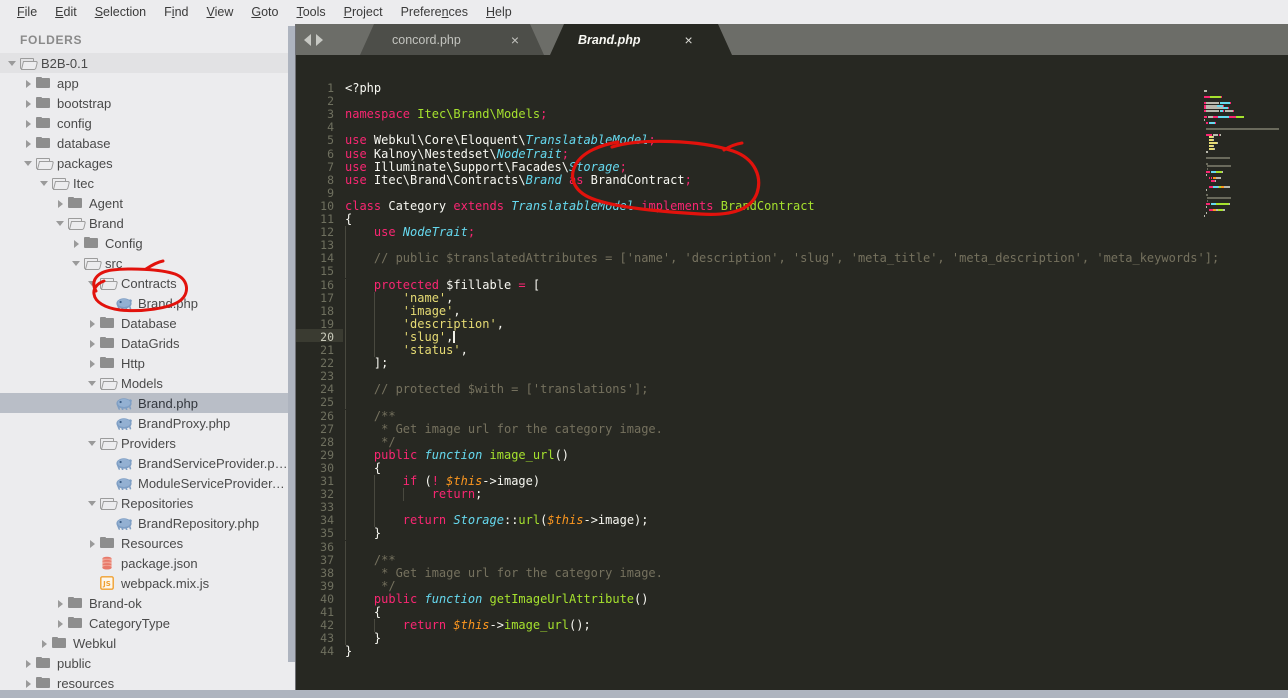 Image resolution: width=1288 pixels, height=698 pixels. What do you see at coordinates (319, 39) in the screenshot?
I see `tab-next-icon` at bounding box center [319, 39].